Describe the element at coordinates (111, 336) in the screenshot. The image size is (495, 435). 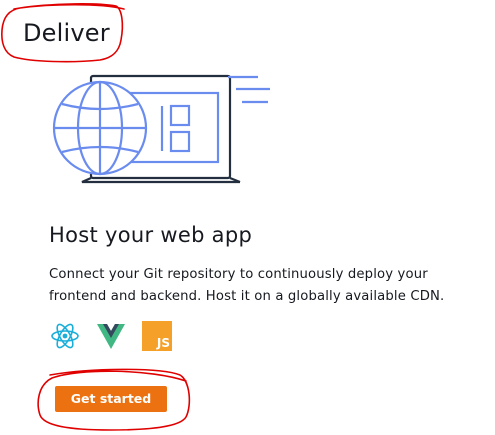
I see `vue-icon` at that location.